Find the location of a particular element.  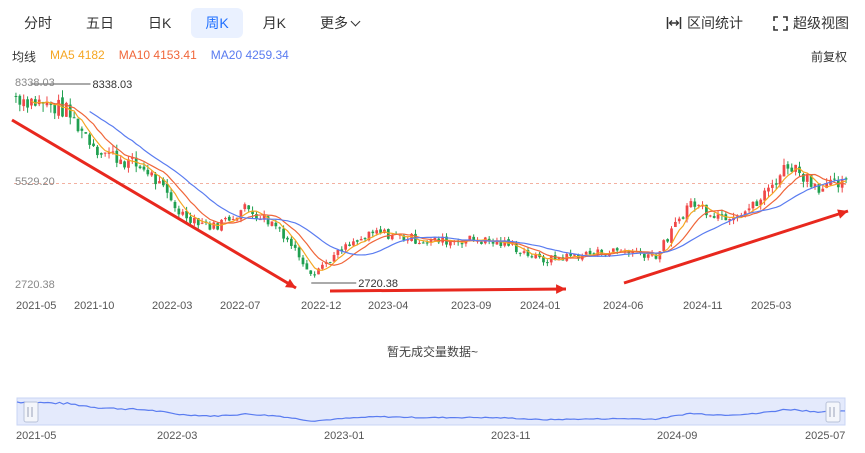

low-annotation: 2720.38 is located at coordinates (378, 284).